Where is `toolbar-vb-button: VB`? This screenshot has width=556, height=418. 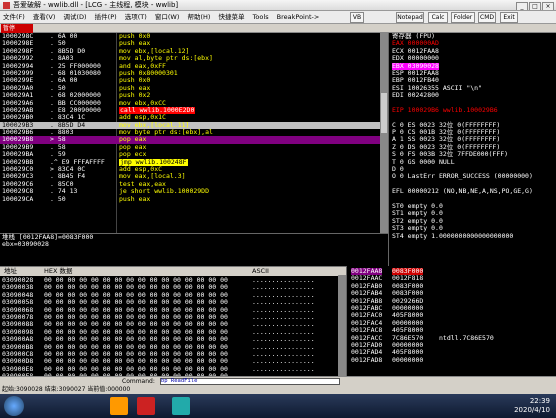 toolbar-vb-button: VB is located at coordinates (357, 17).